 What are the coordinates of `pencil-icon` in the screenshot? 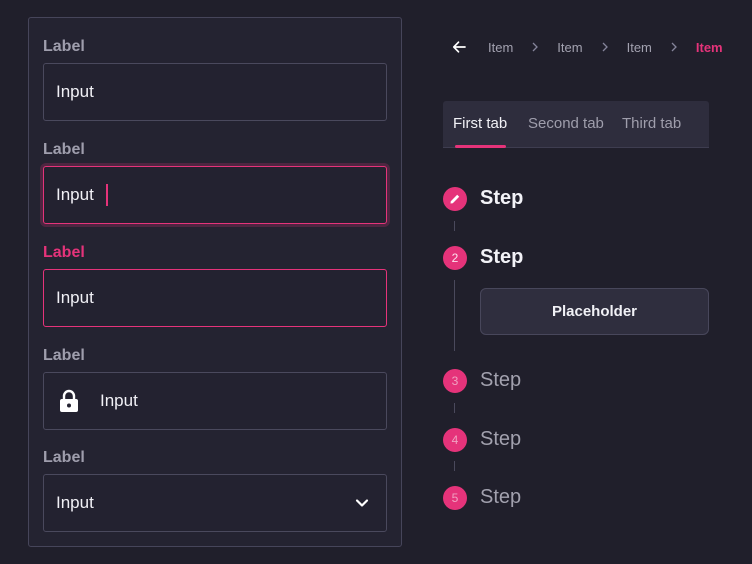 It's located at (455, 199).